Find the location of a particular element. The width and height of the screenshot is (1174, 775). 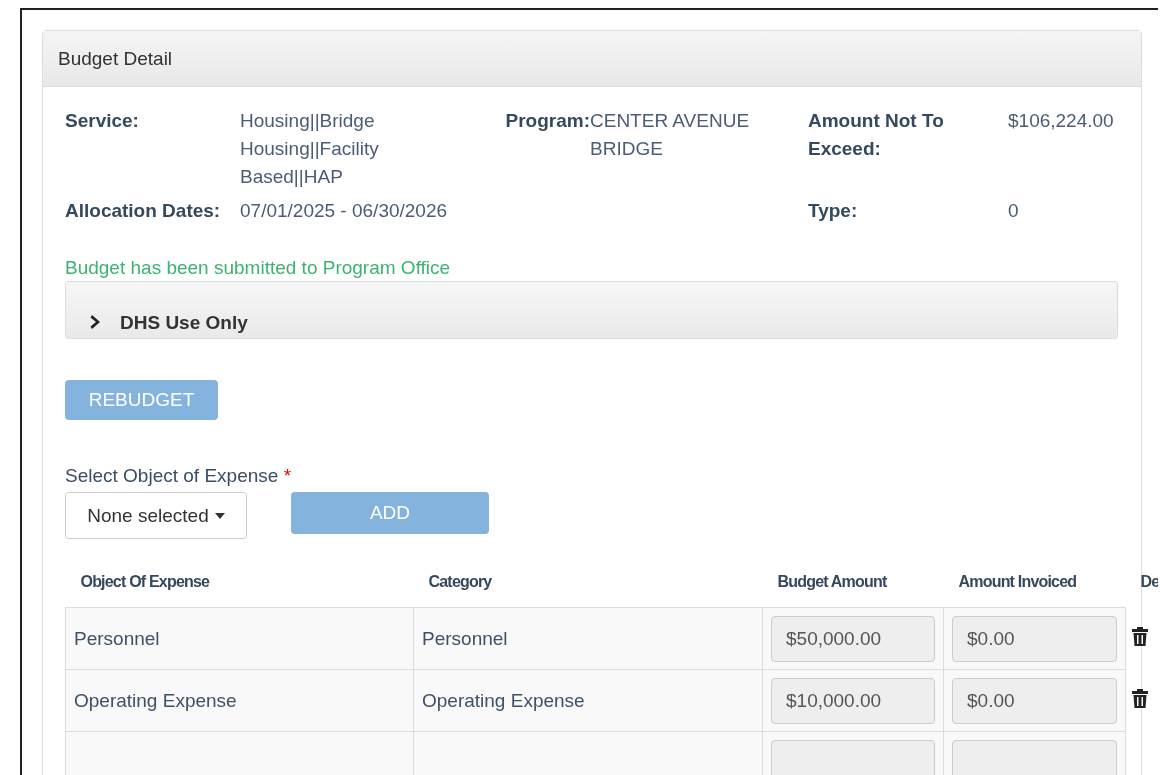

detail-label: Type: is located at coordinates (833, 211).